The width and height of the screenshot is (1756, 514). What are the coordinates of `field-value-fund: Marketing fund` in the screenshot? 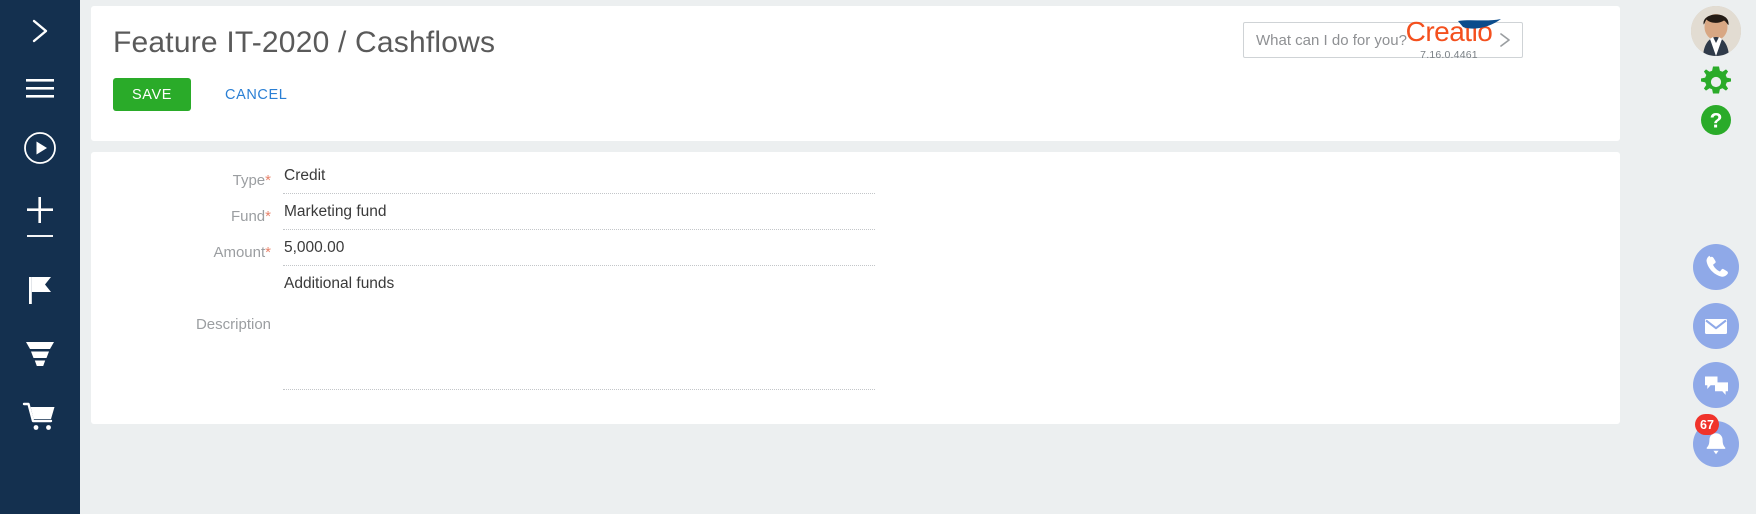 It's located at (335, 211).